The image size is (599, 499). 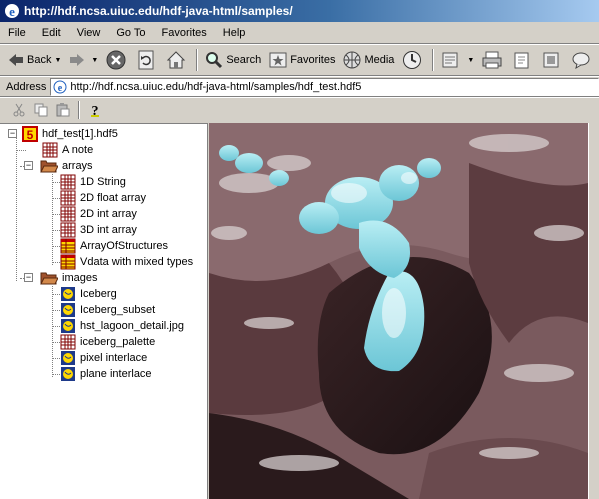 What do you see at coordinates (107, 310) in the screenshot?
I see `tree-item-iceberg-subset: Iceberg_subset` at bounding box center [107, 310].